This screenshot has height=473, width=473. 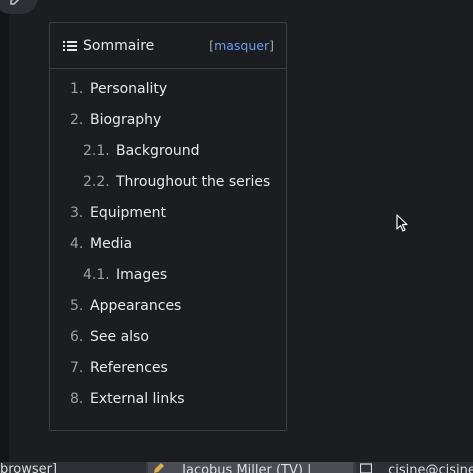 I want to click on toc-item: 5. Appearances, so click(x=125, y=306).